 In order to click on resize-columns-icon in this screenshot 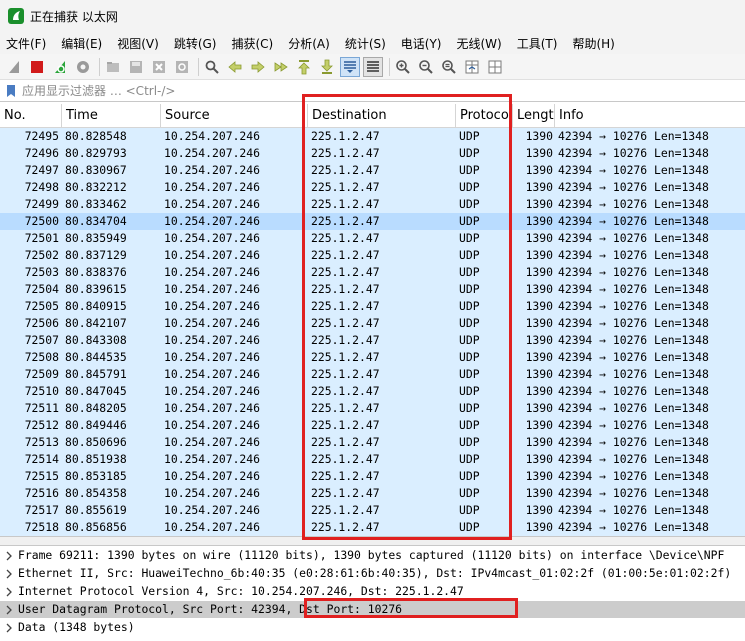, I will do `click(472, 67)`.